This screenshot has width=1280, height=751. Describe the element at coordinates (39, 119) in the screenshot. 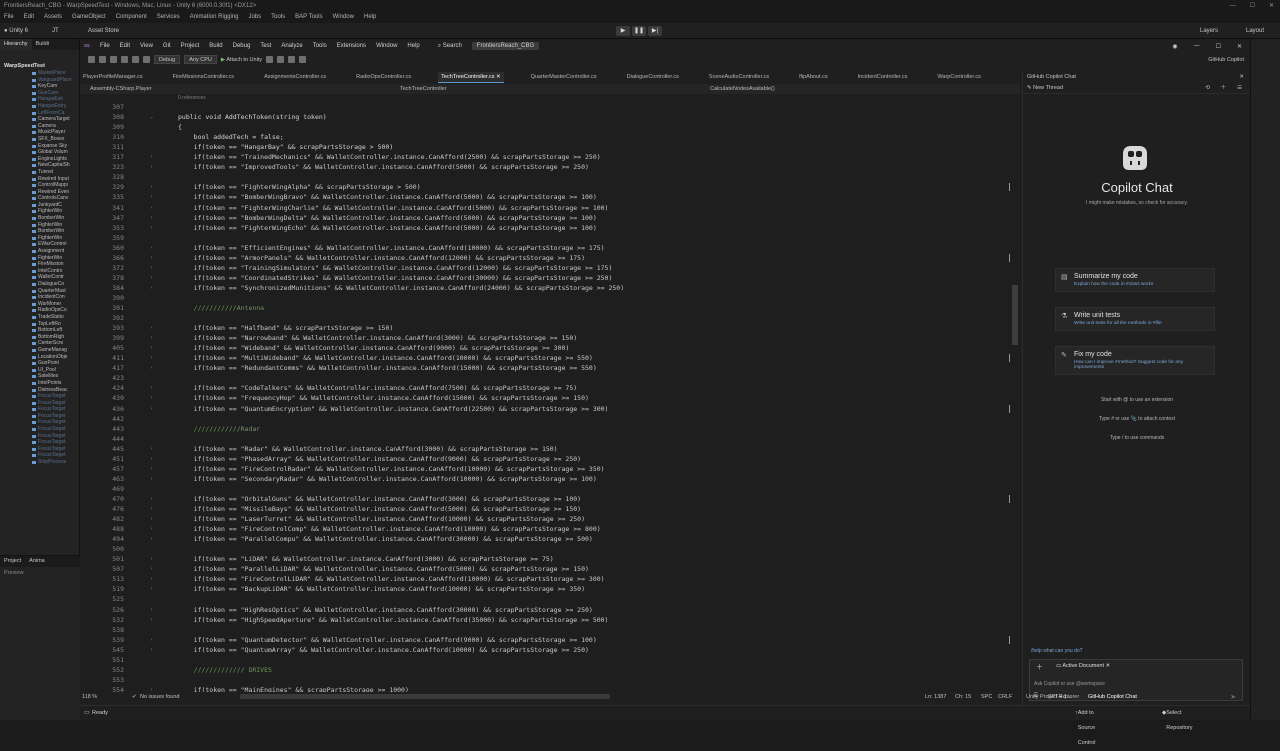

I see `hierarchy-item: CameraTarget` at that location.